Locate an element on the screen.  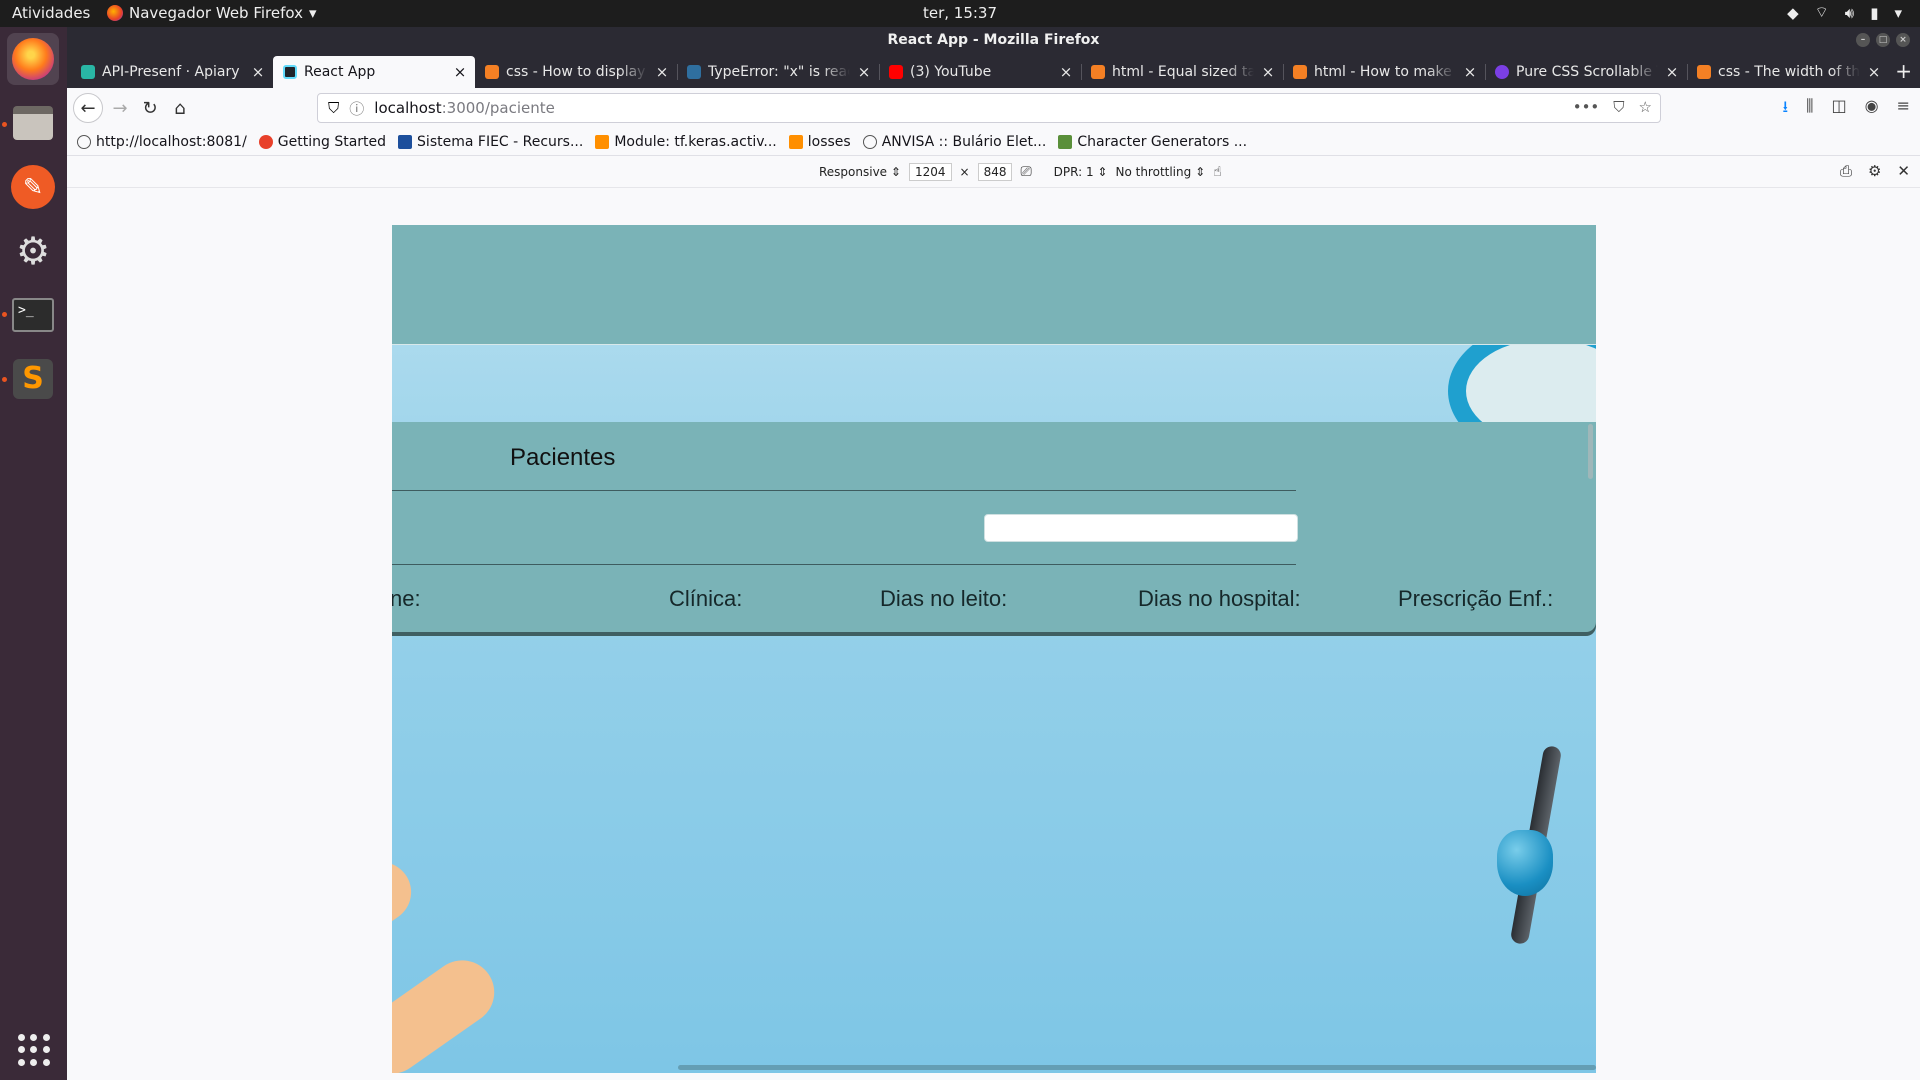
dock-postman: ✎ is located at coordinates (33, 187).